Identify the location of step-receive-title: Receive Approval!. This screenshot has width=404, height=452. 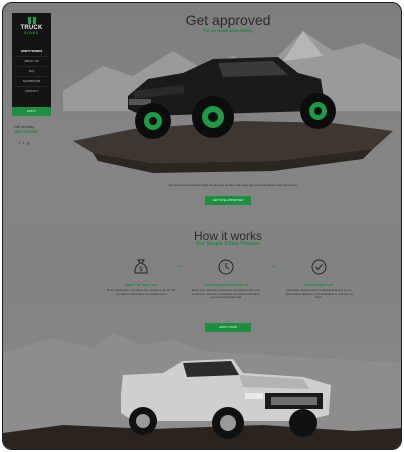
(319, 285).